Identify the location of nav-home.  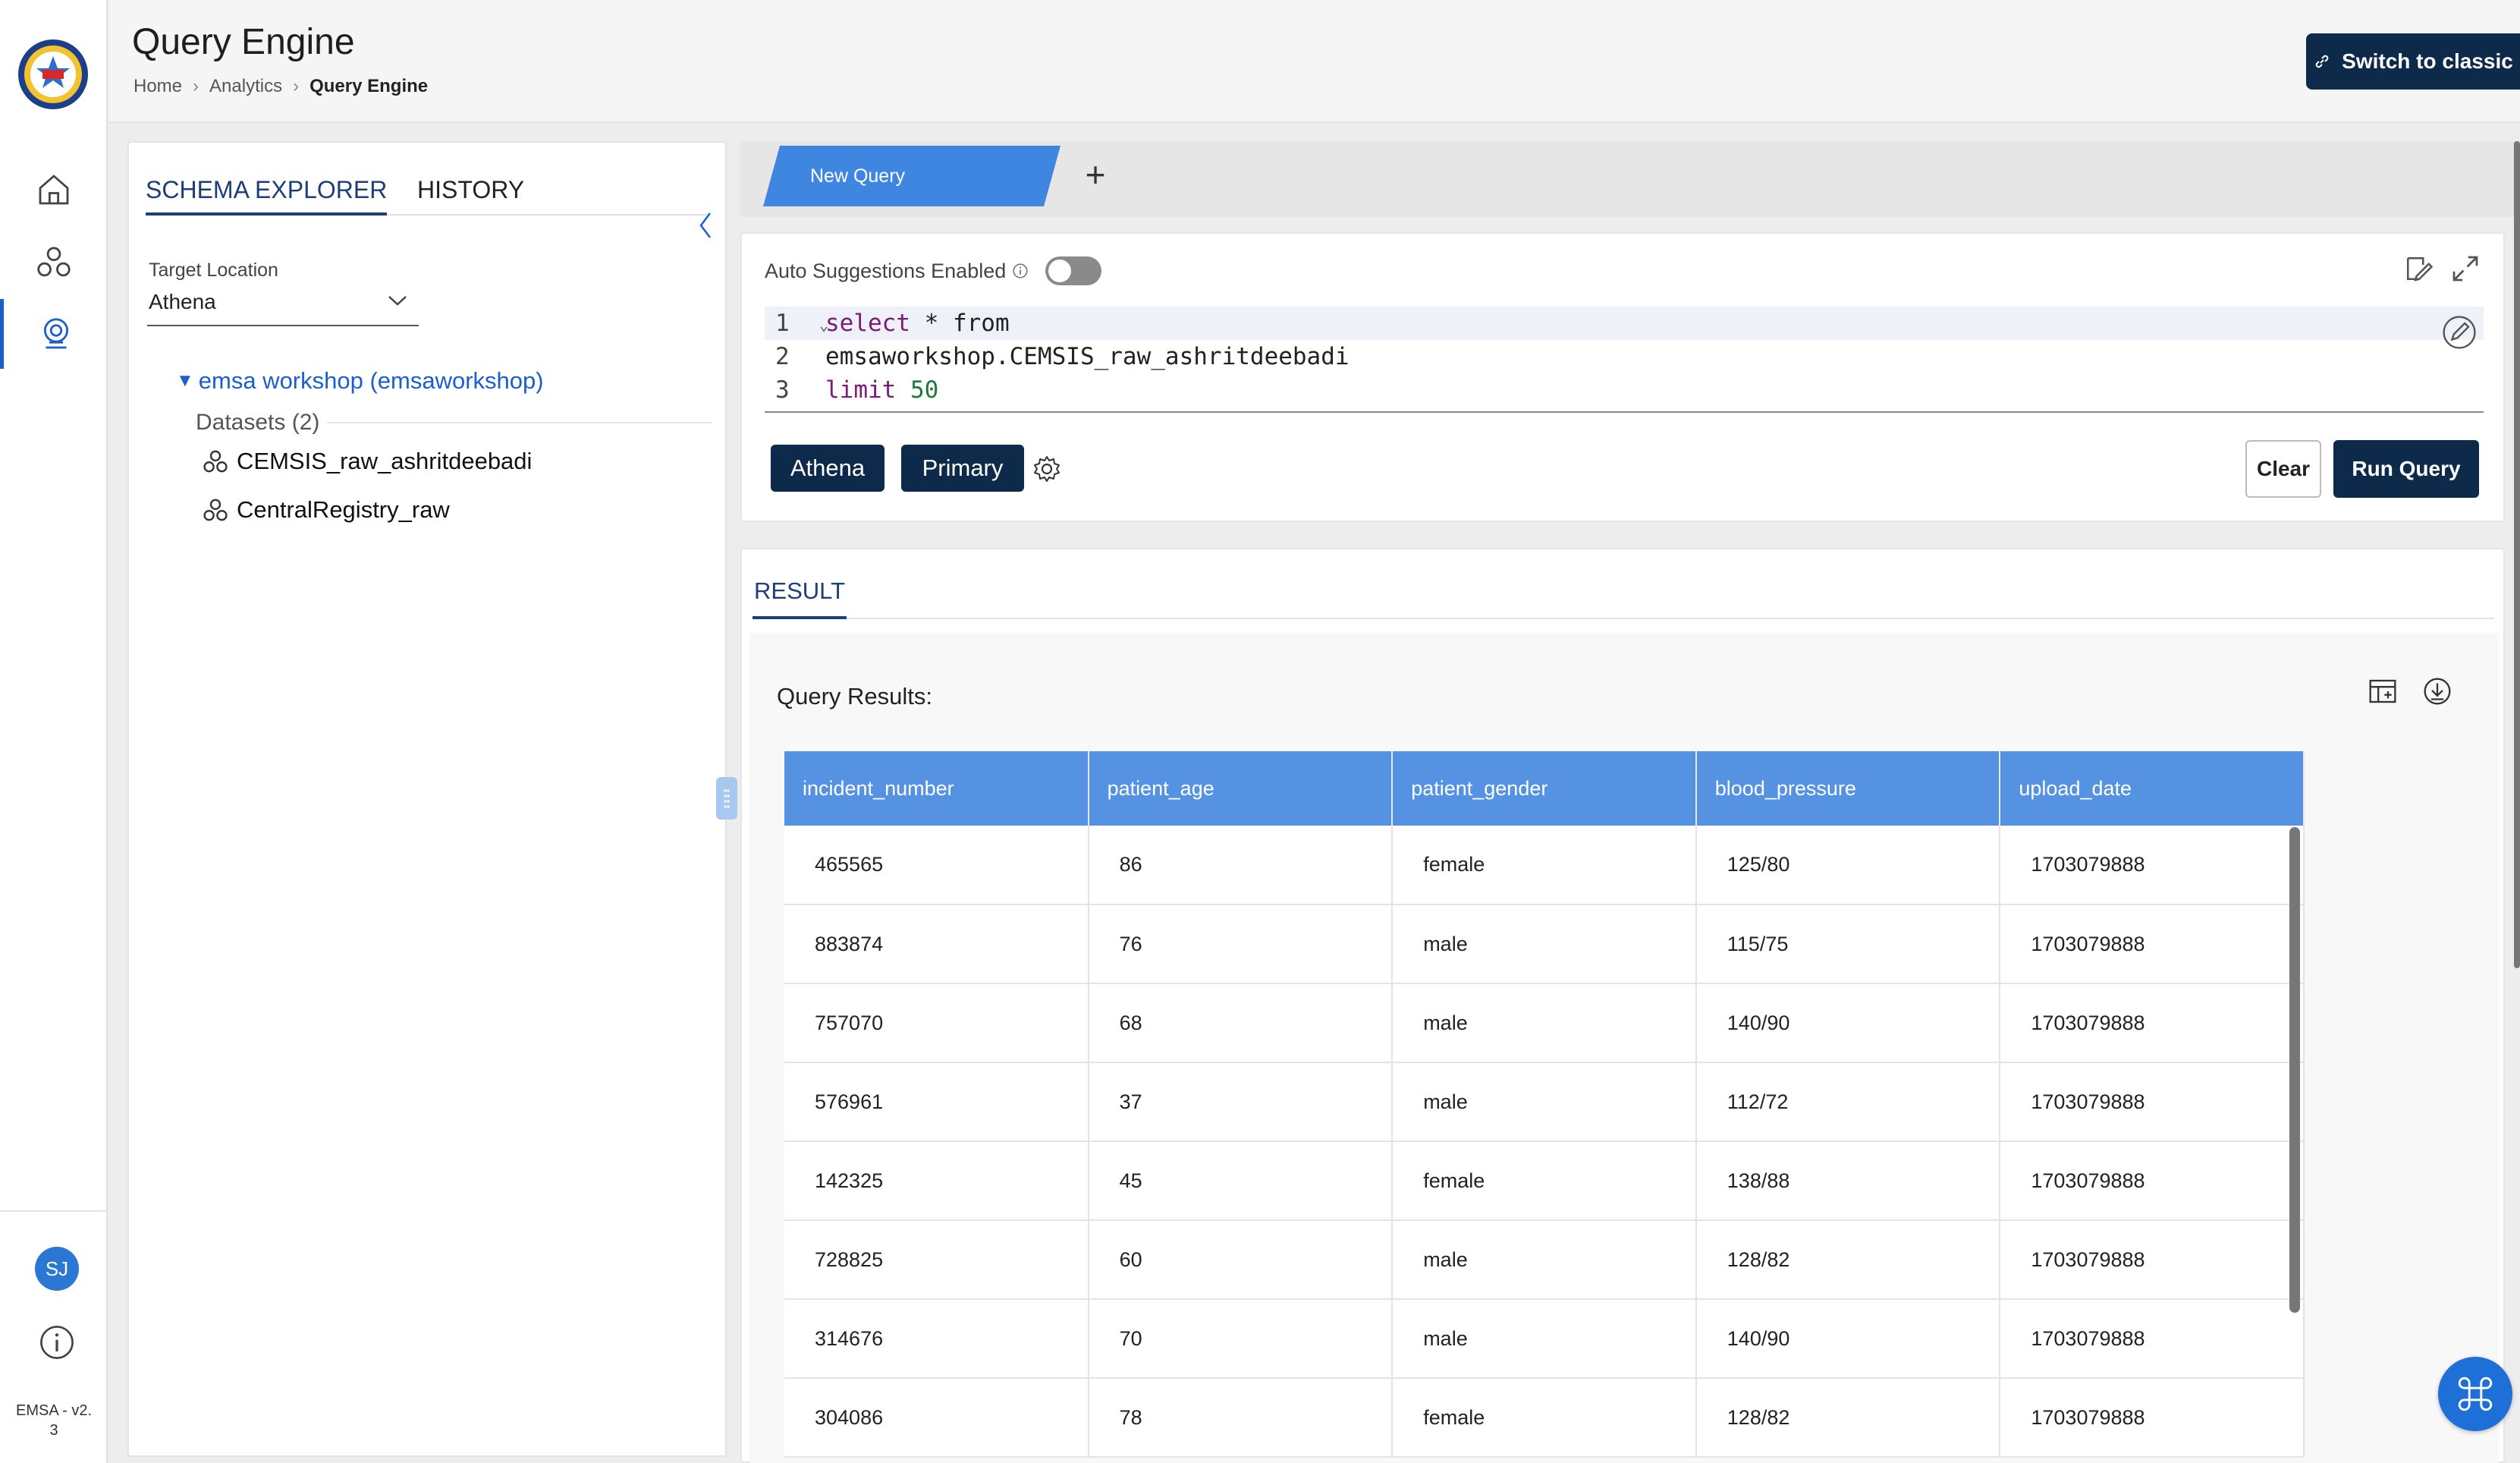
(54, 190).